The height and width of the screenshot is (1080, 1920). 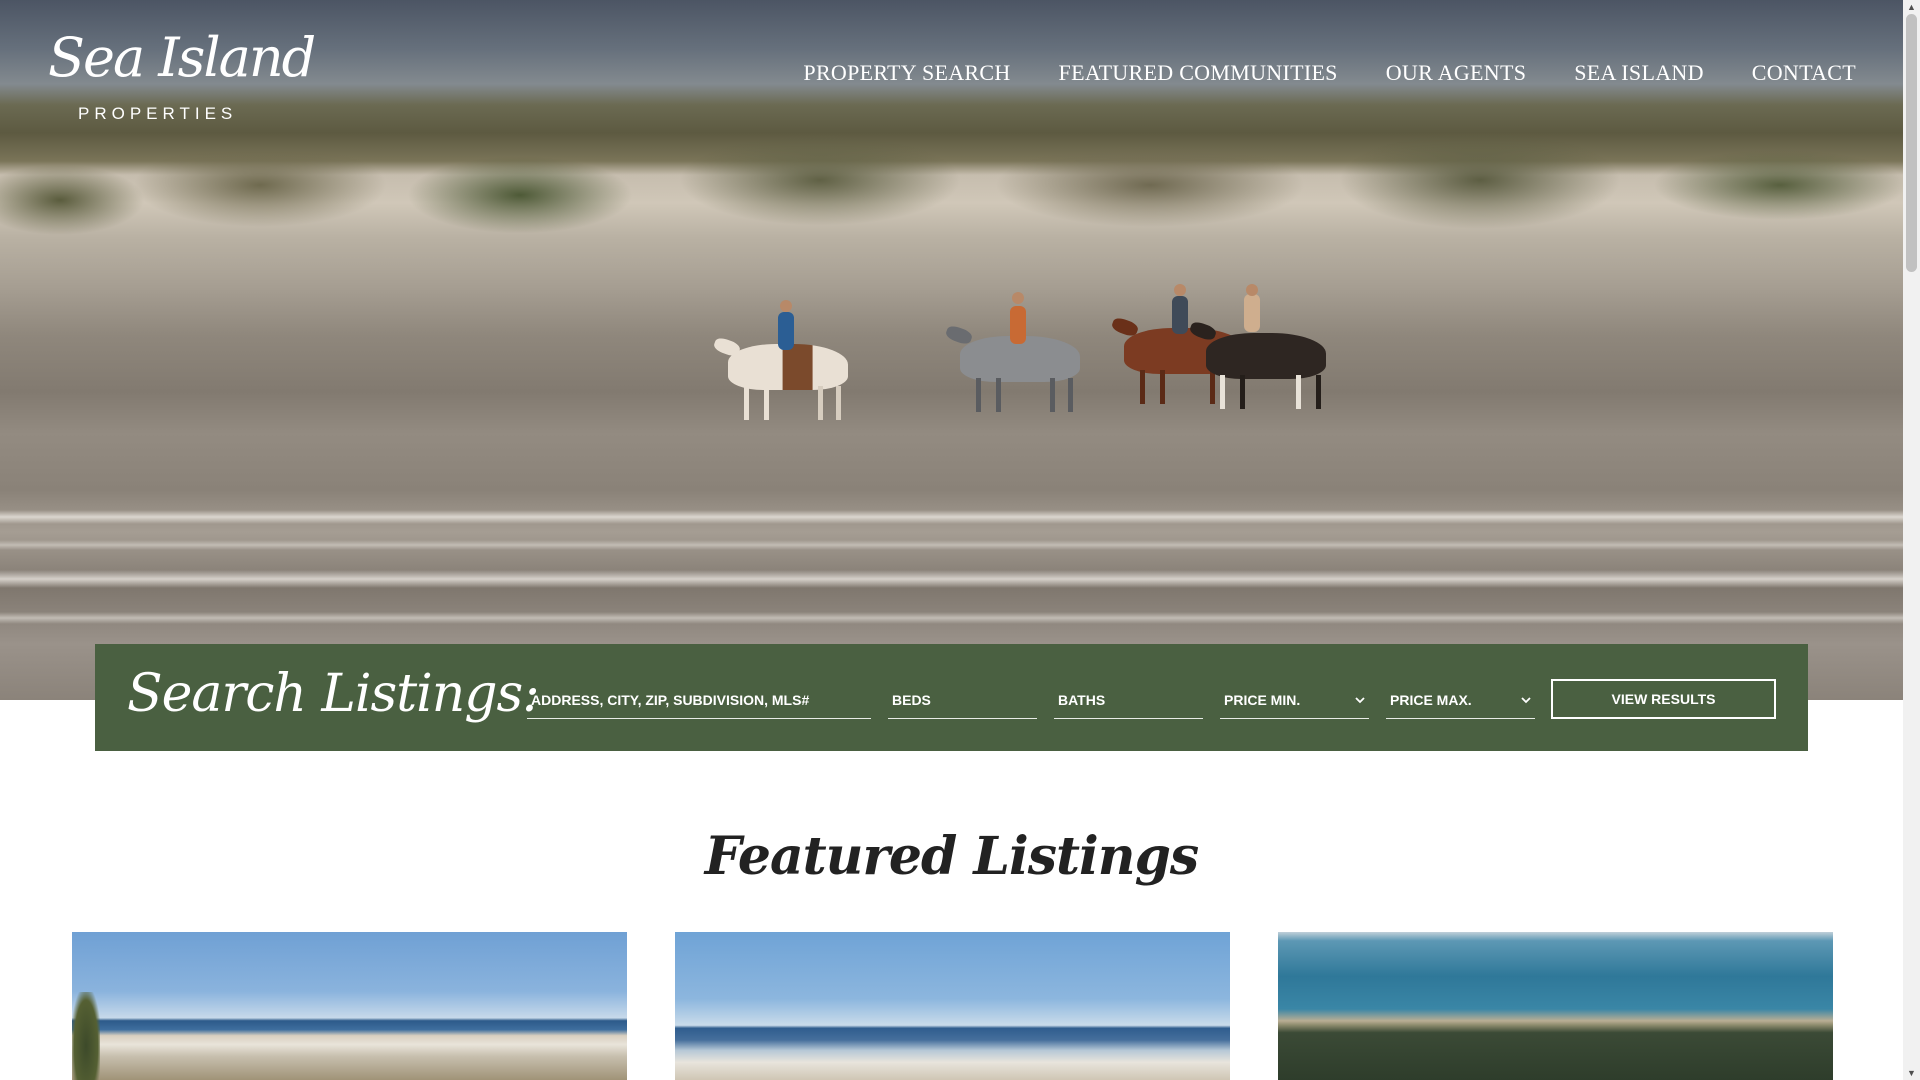 I want to click on nav-contact: CONTACT, so click(x=1804, y=73).